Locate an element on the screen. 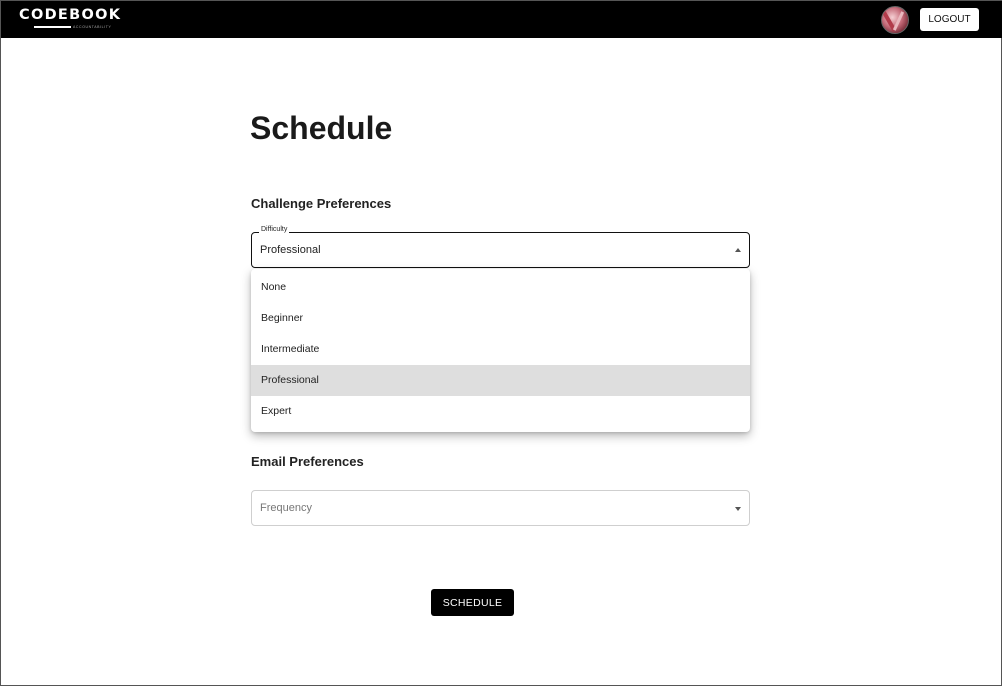 The width and height of the screenshot is (1002, 686). difficulty-label: Difficulty is located at coordinates (274, 229).